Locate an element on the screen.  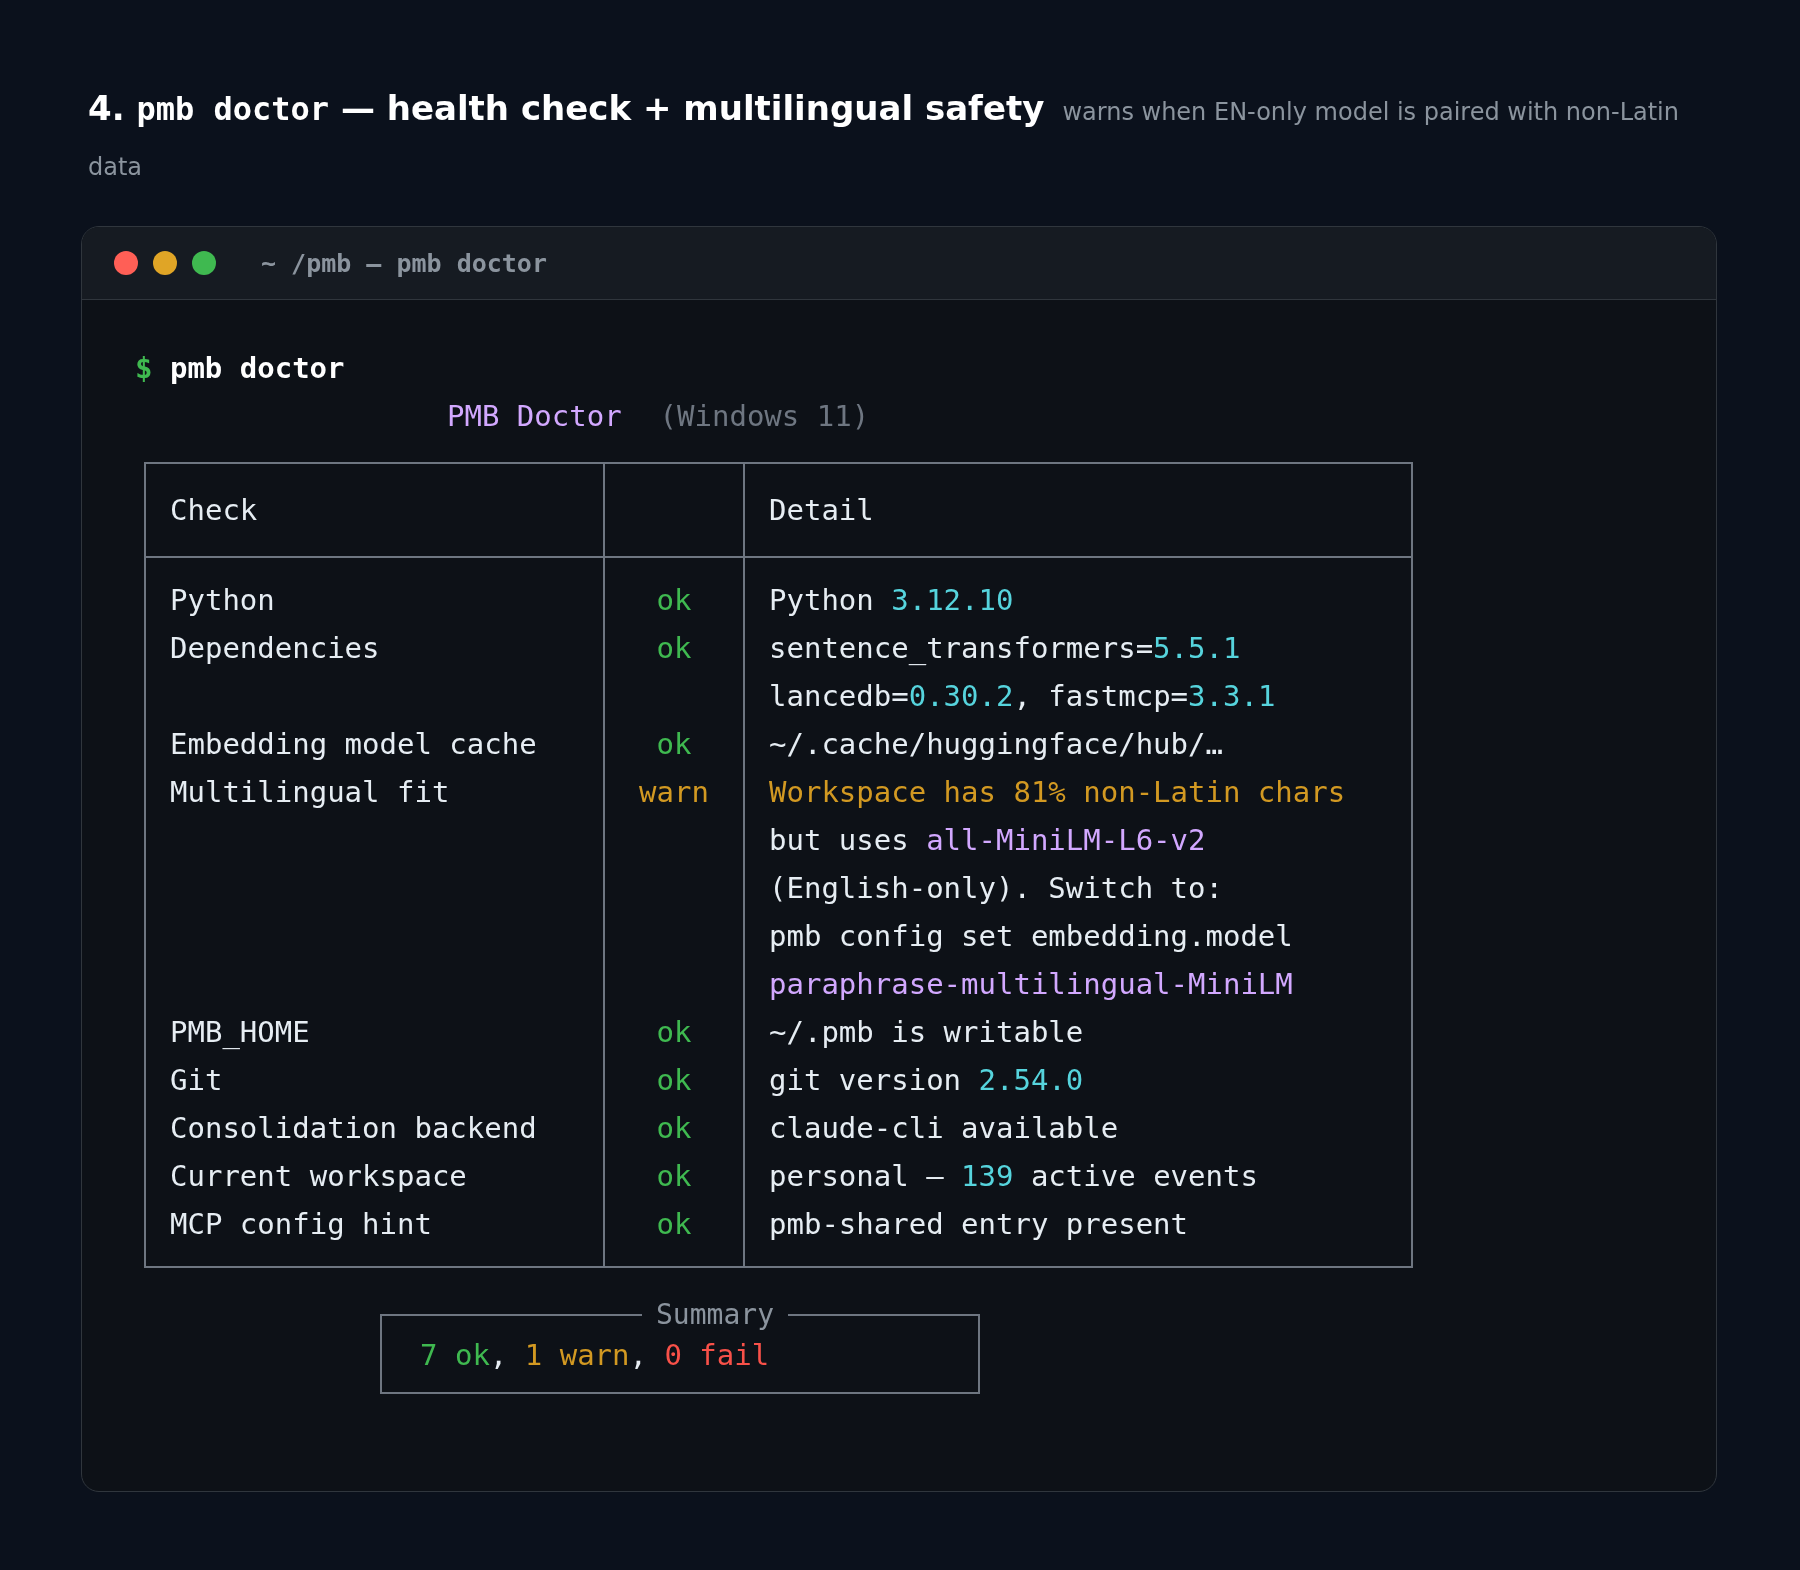
column-header: Check is located at coordinates (214, 510).